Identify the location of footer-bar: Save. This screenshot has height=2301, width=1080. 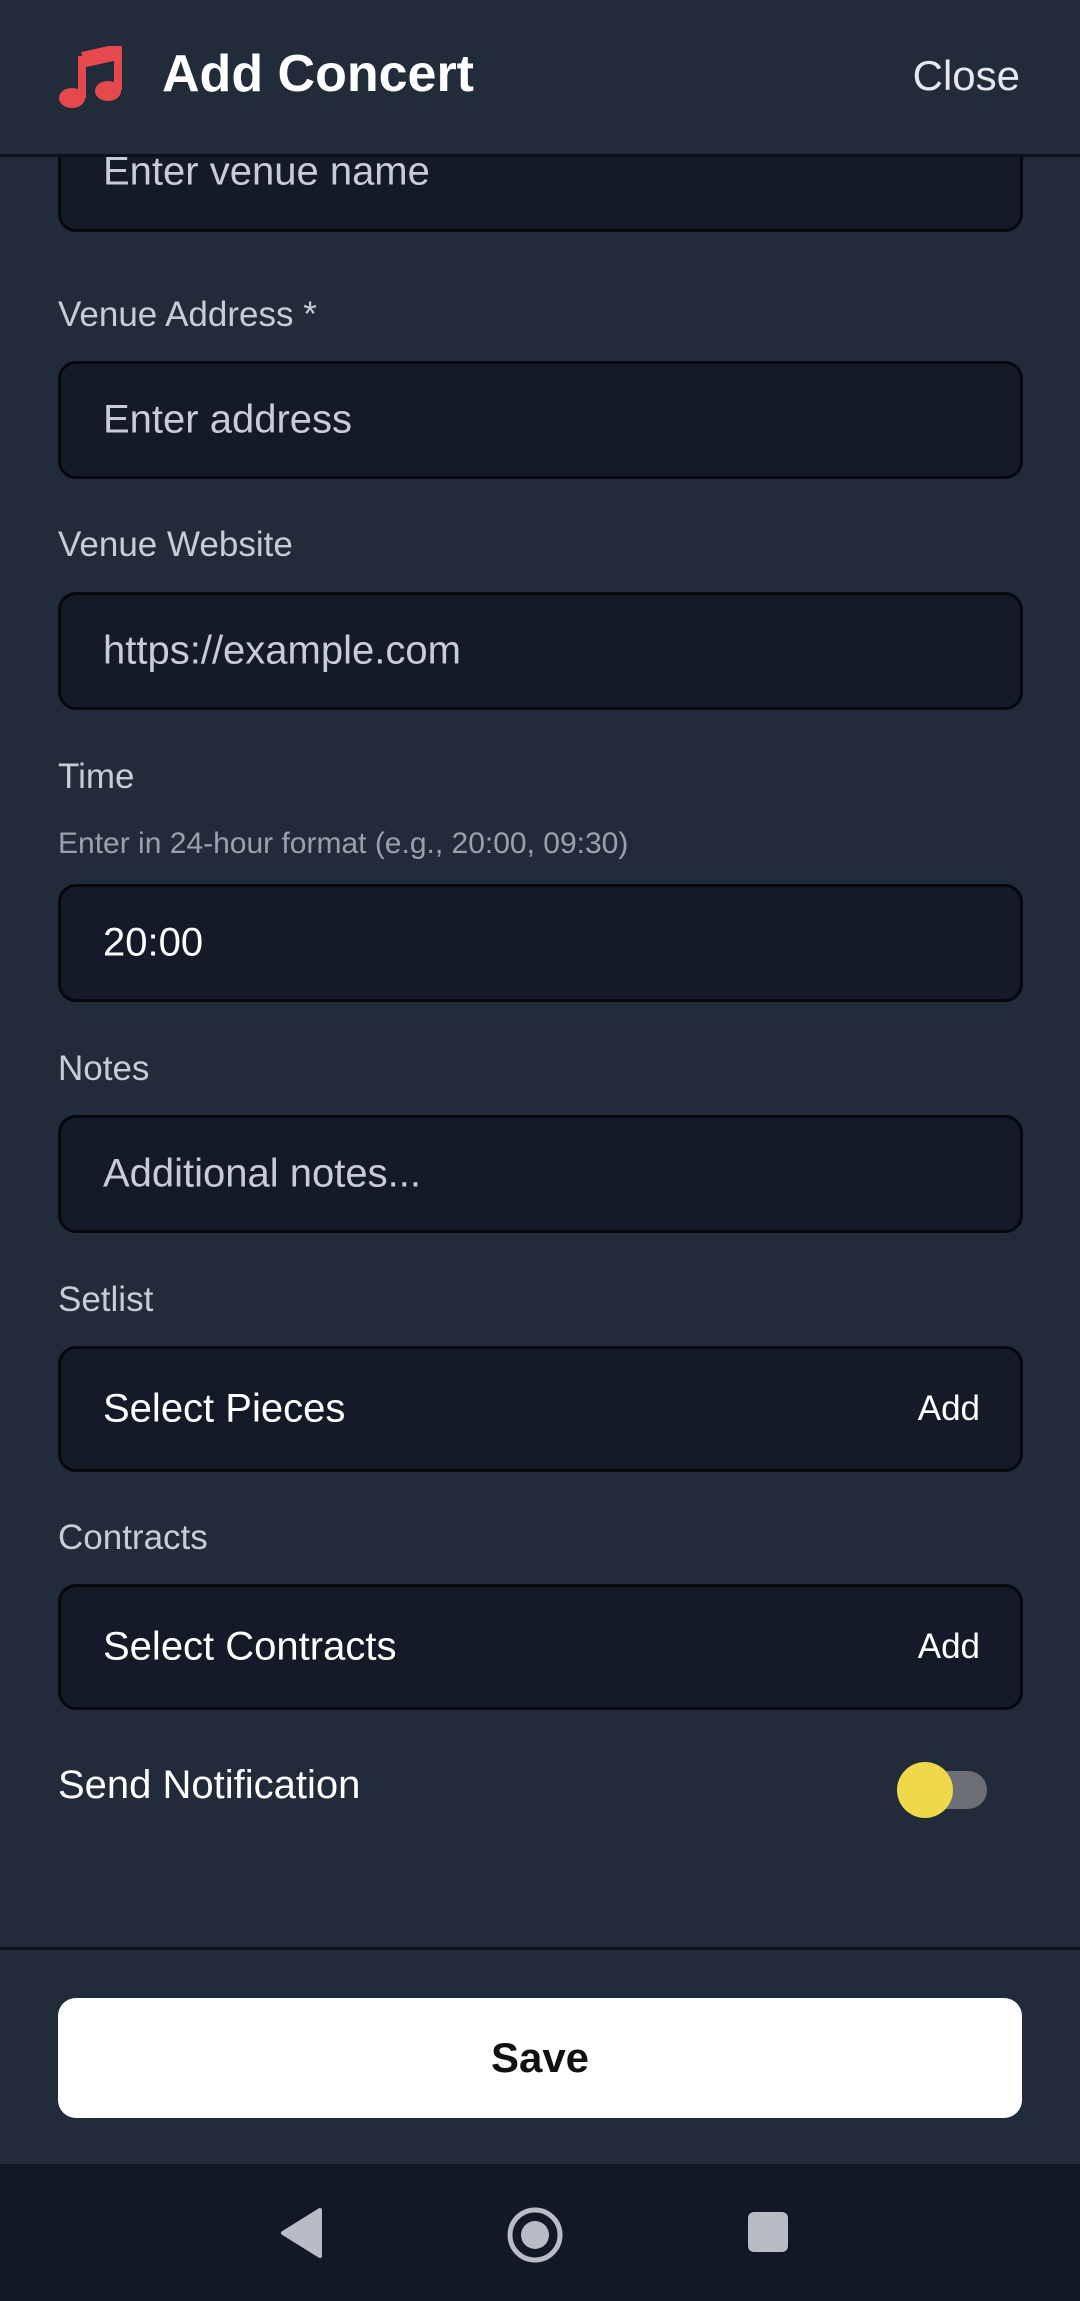
(540, 2055).